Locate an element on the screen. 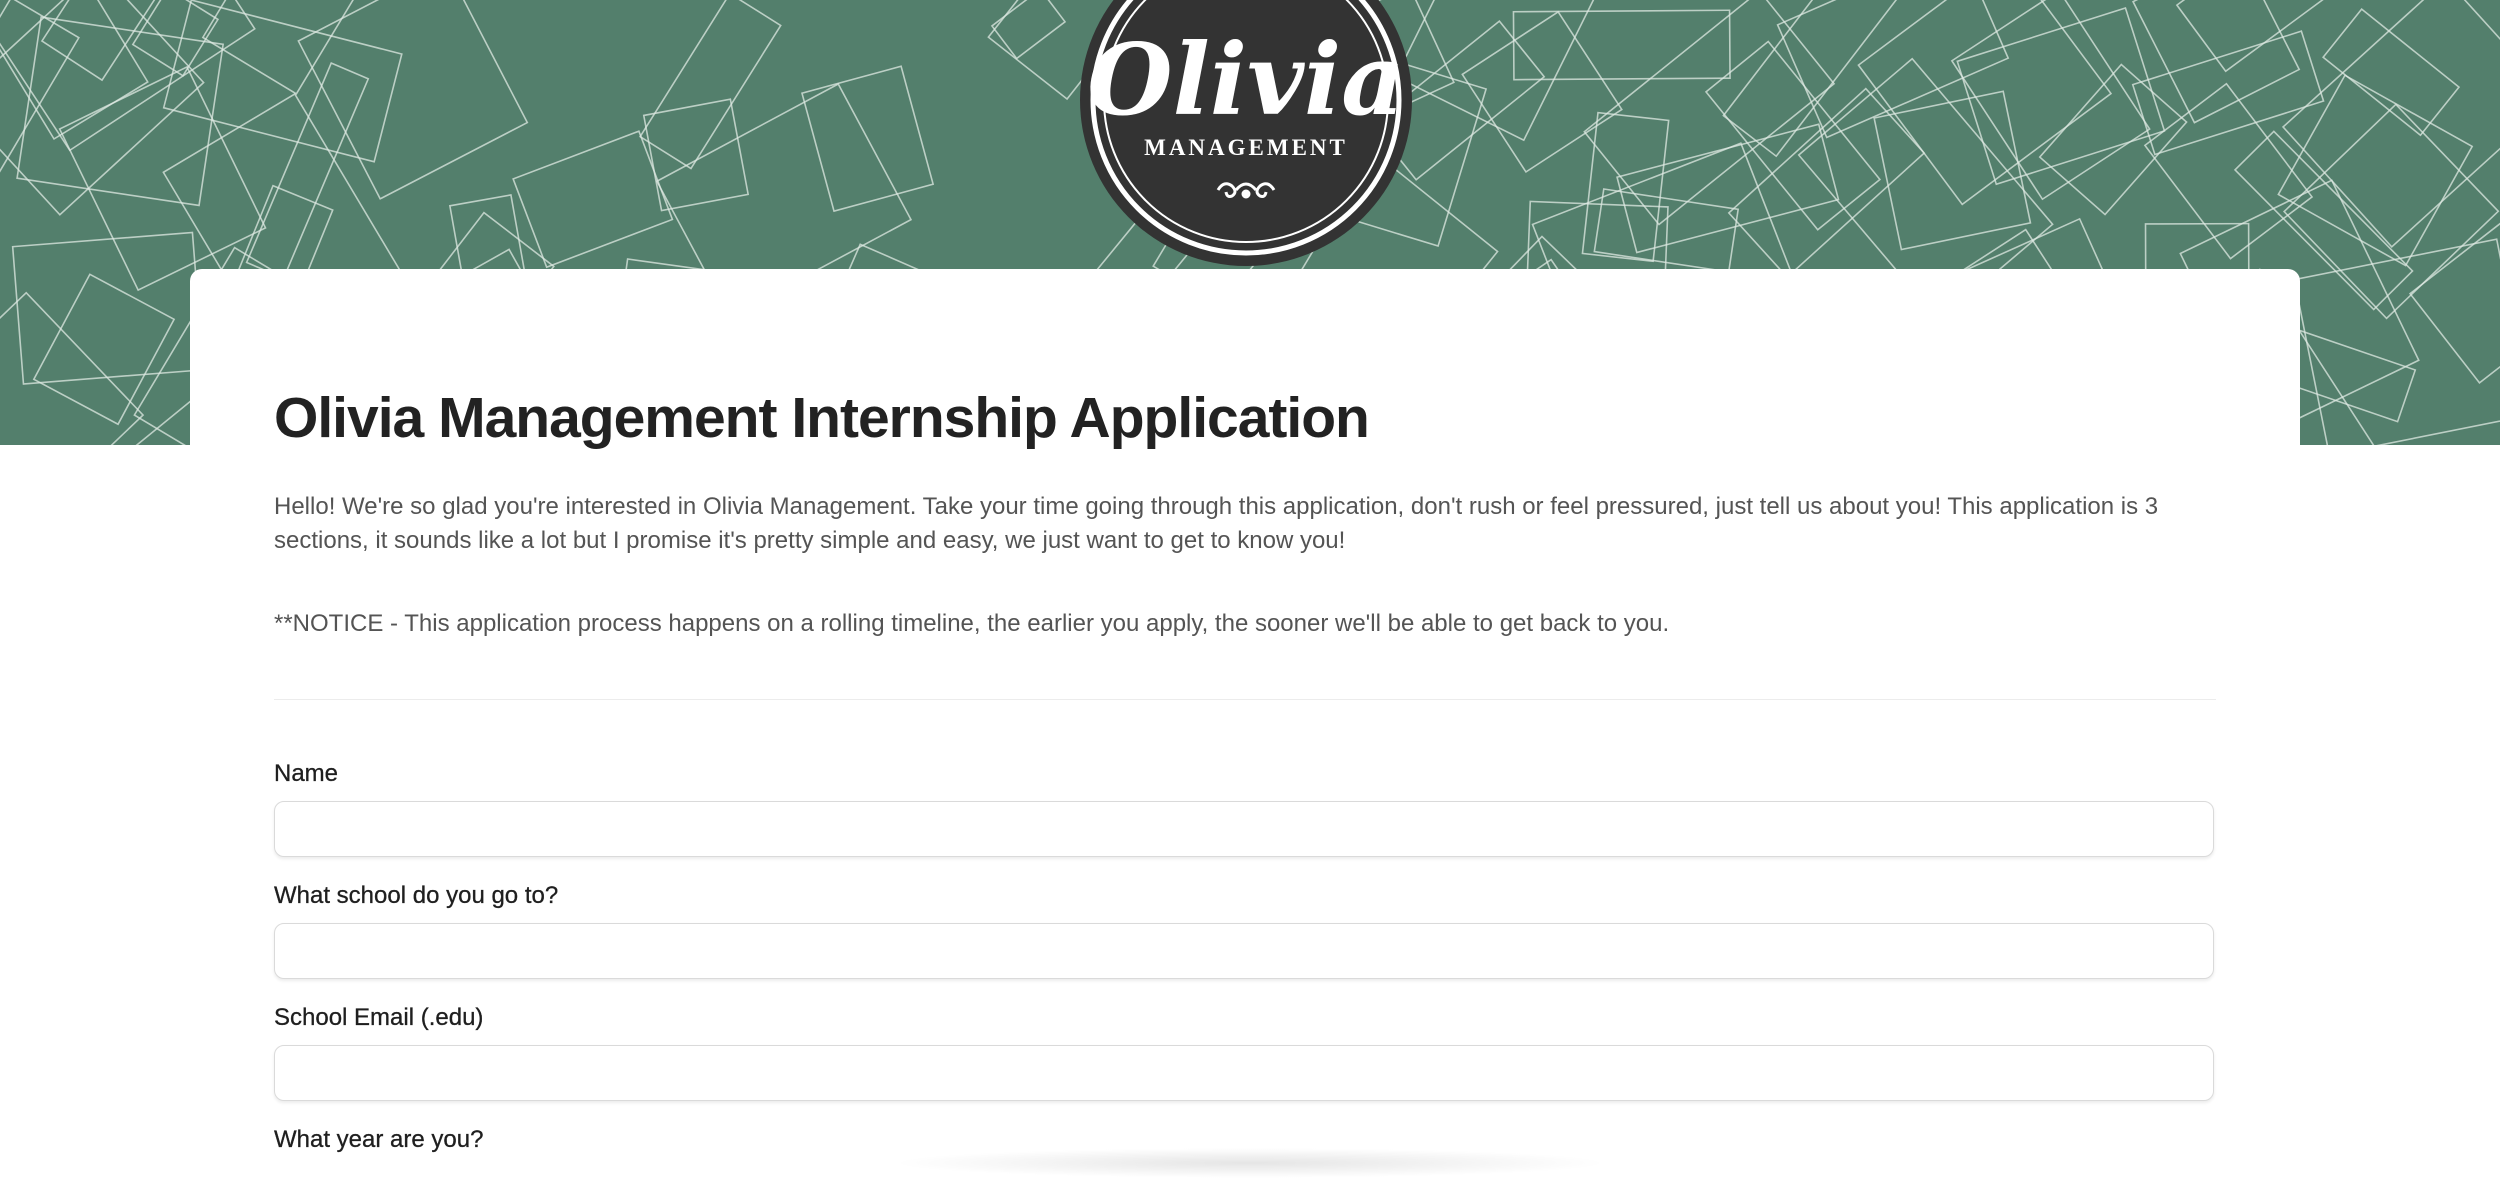 The height and width of the screenshot is (1189, 2500). name-label: Name is located at coordinates (306, 773).